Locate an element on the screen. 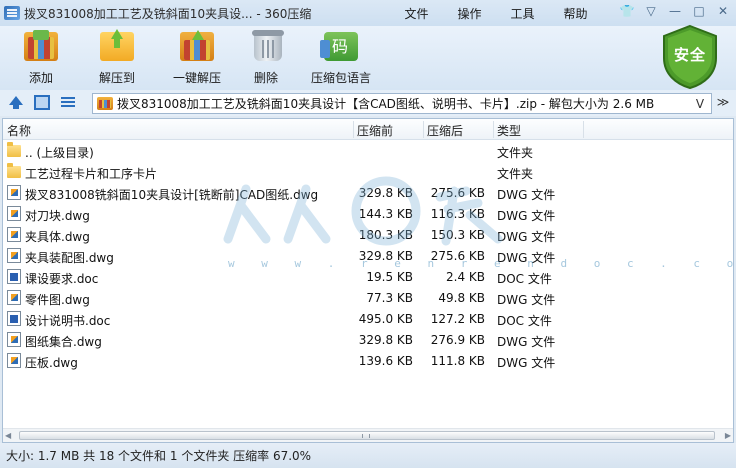 The height and width of the screenshot is (468, 736). window-title: 拨叉831008加工工艺及铣斜面10夹具设... - 360压缩 is located at coordinates (168, 13).